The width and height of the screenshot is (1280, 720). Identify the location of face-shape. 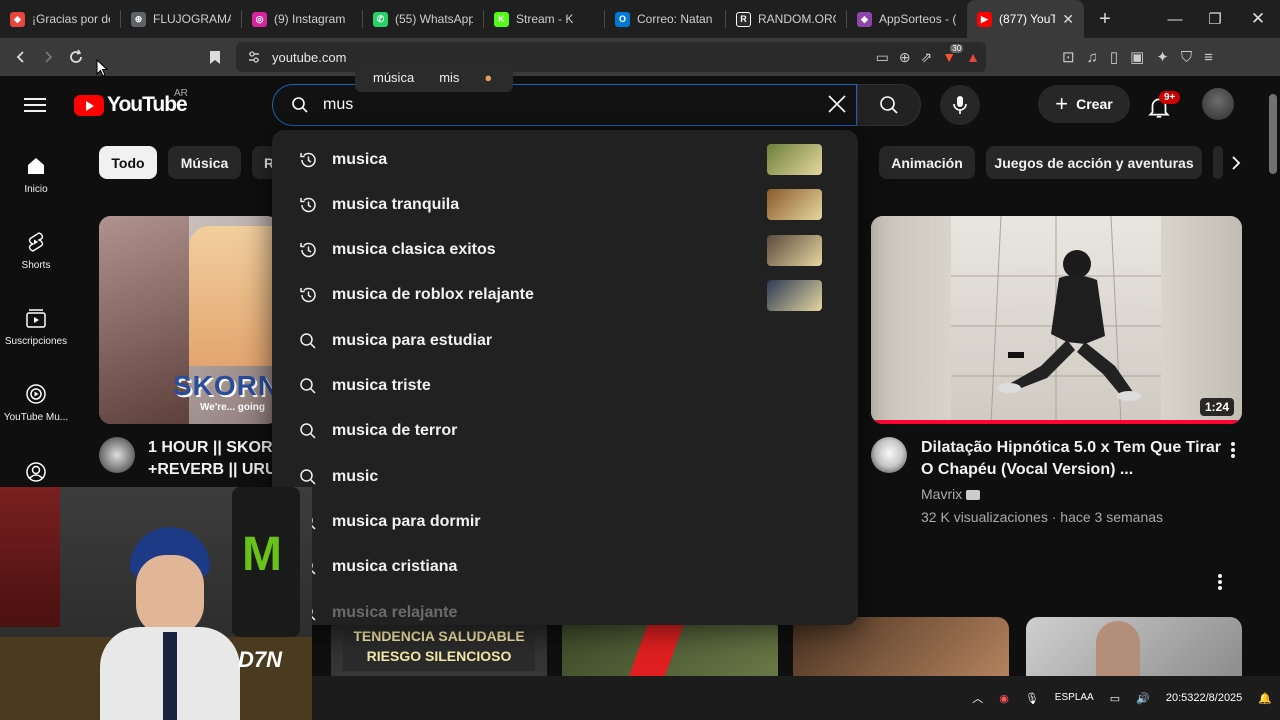
(170, 595).